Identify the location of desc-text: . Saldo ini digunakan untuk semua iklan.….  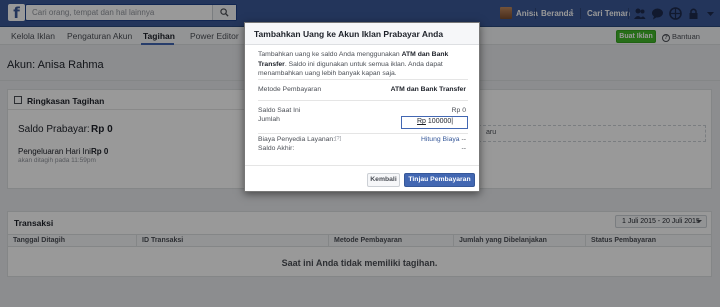
(350, 69).